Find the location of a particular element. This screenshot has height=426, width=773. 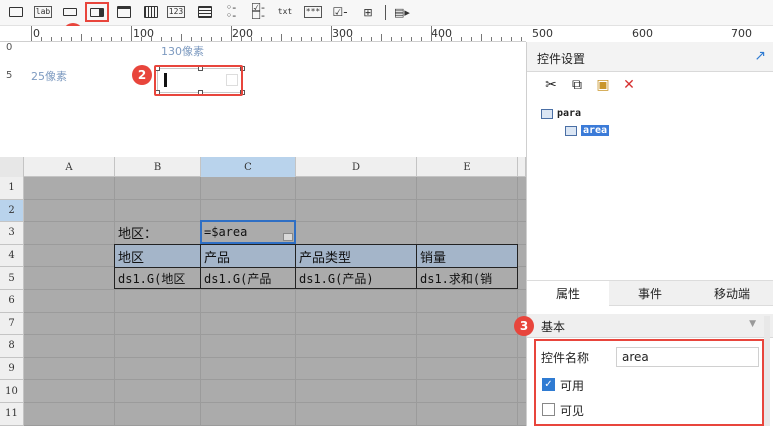

paste-icon: ▣ is located at coordinates (603, 85).